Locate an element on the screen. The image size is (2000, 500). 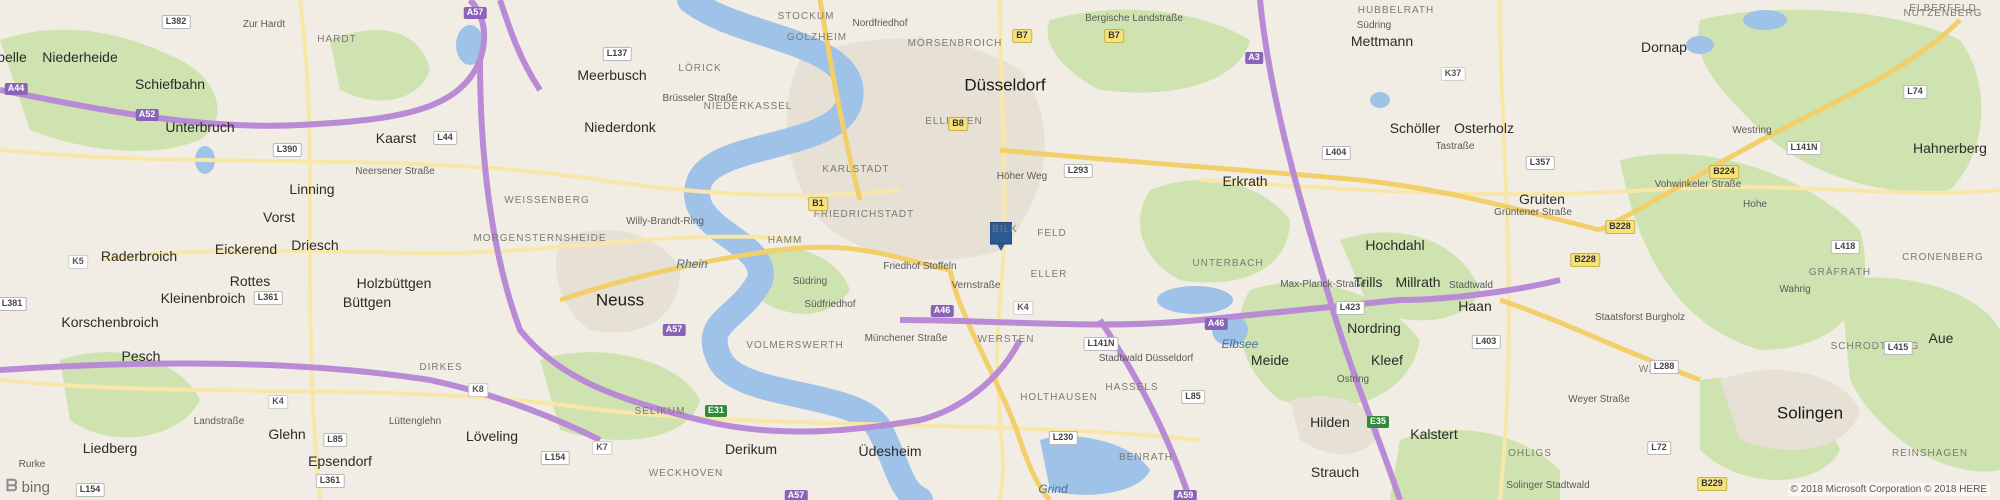
bing-logo-text: bing is located at coordinates (35, 487).